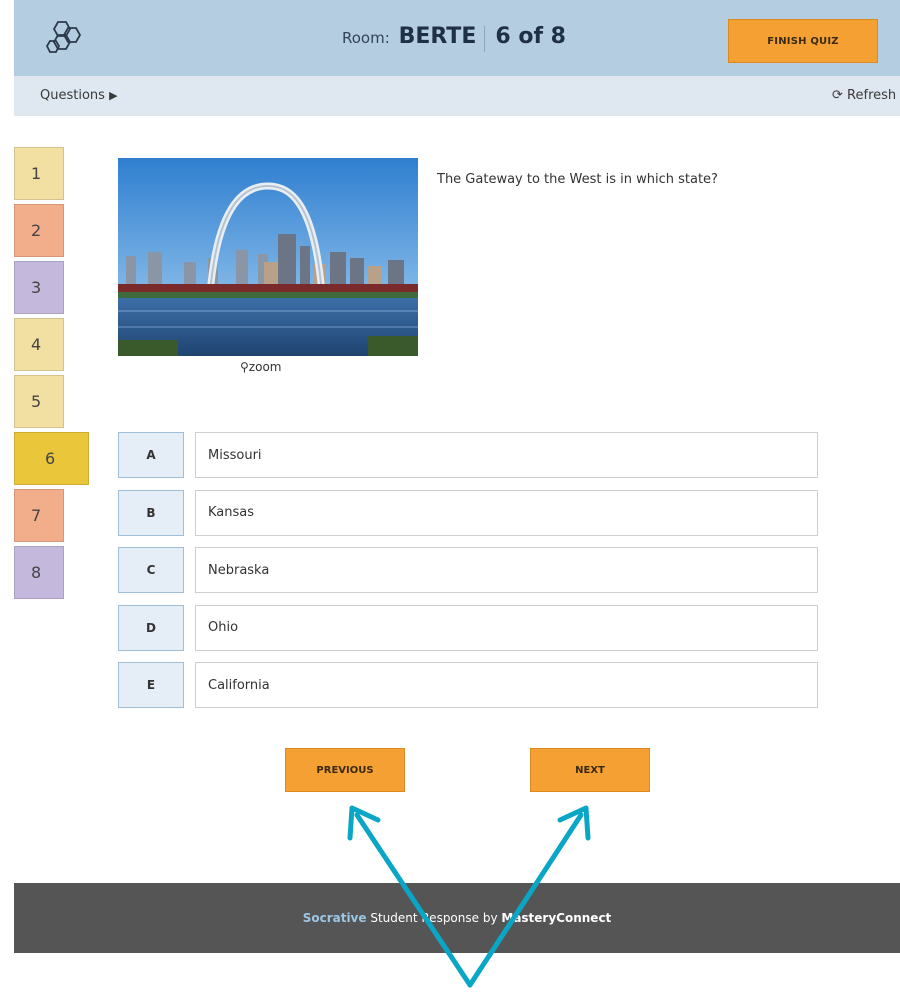  Describe the element at coordinates (872, 95) in the screenshot. I see `refresh-label: Refresh` at that location.